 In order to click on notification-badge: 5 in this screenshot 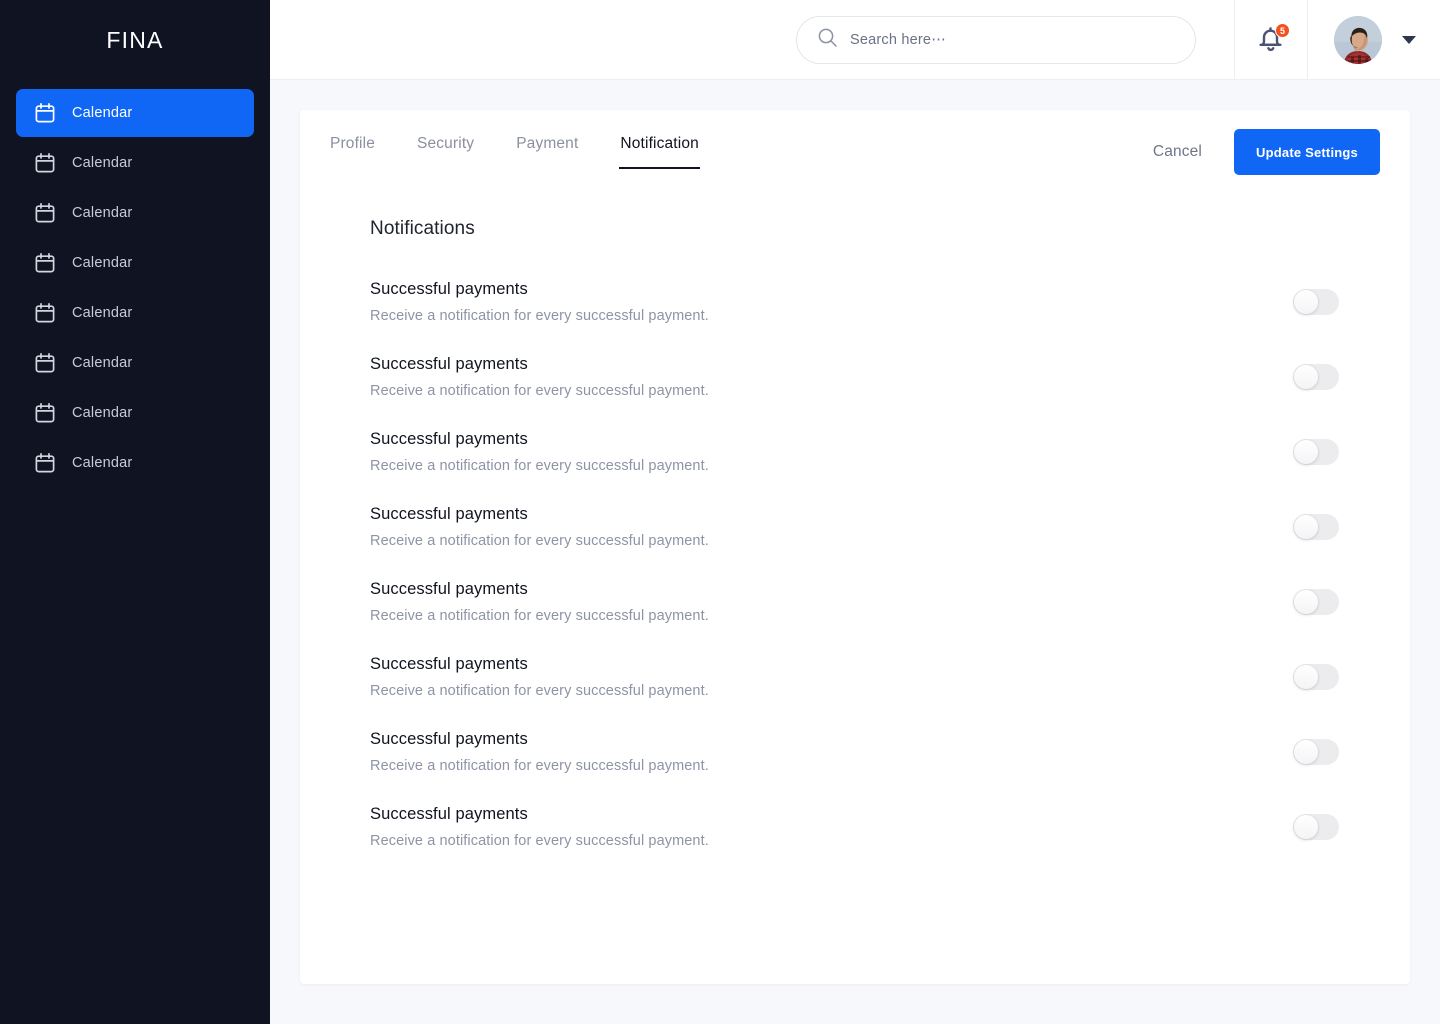, I will do `click(1282, 30)`.